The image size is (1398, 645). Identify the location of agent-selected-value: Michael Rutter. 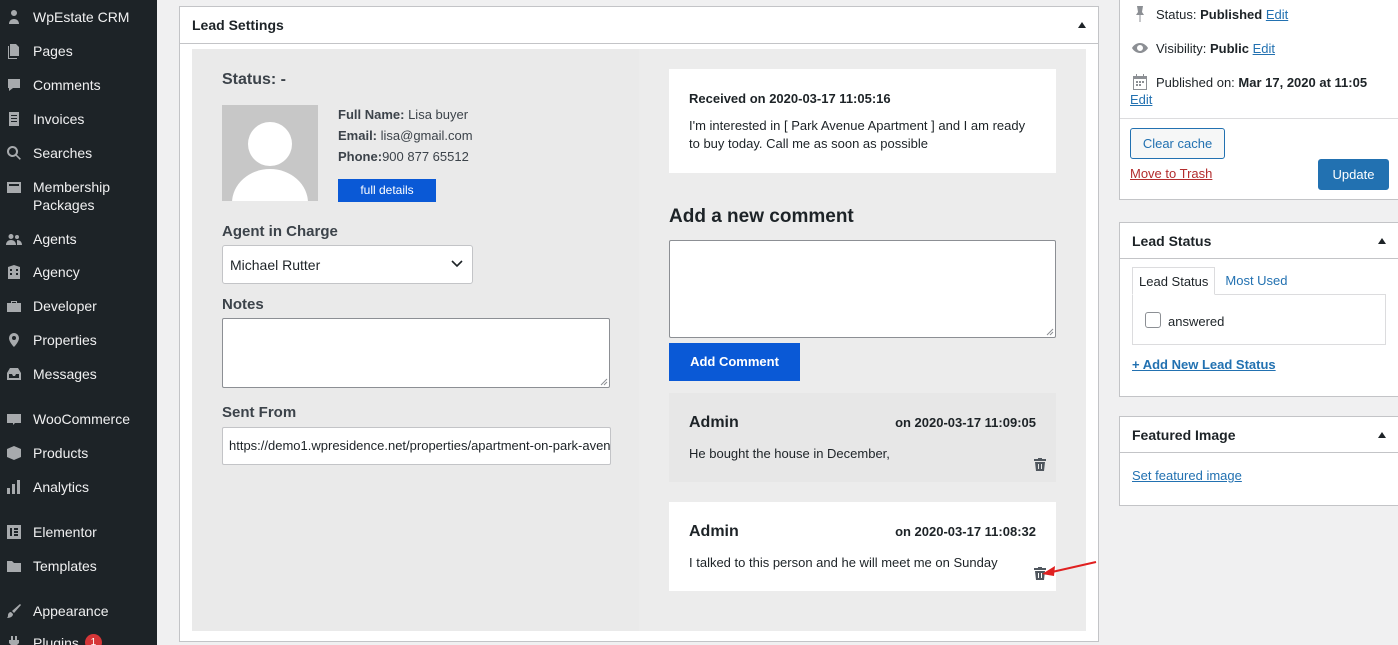
(275, 264).